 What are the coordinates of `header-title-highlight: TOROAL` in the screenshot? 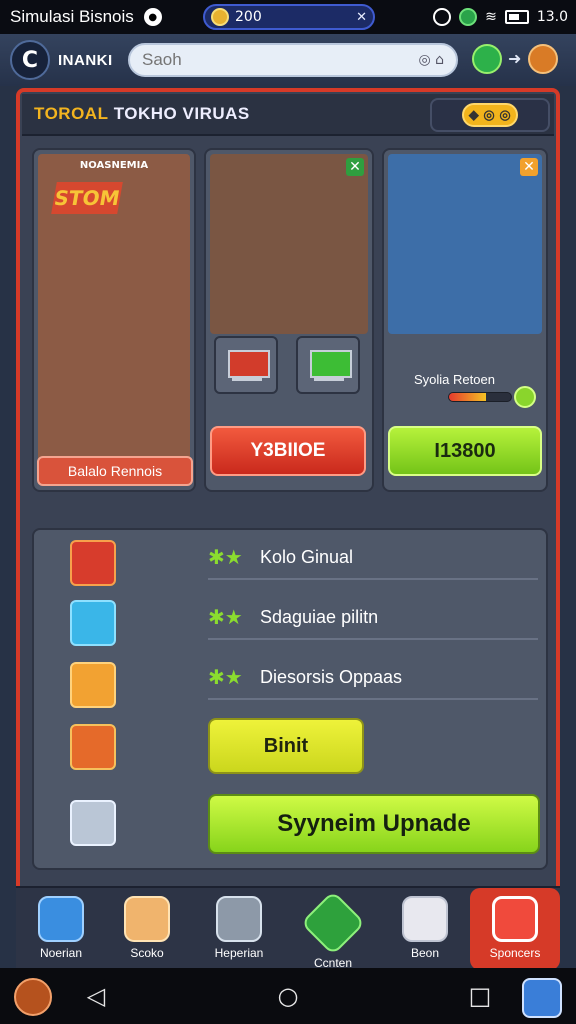 It's located at (71, 113).